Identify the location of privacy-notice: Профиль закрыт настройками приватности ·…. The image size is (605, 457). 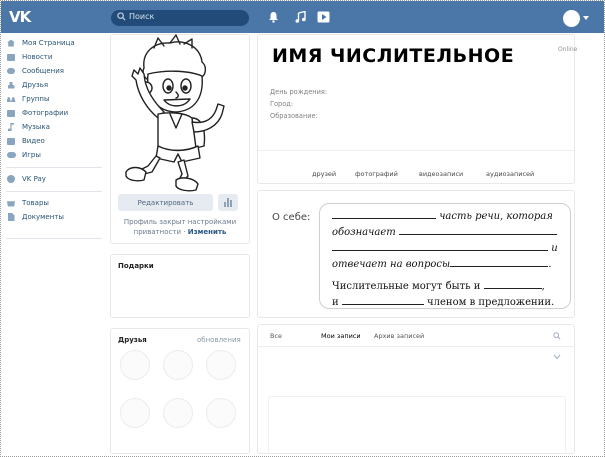
(180, 227).